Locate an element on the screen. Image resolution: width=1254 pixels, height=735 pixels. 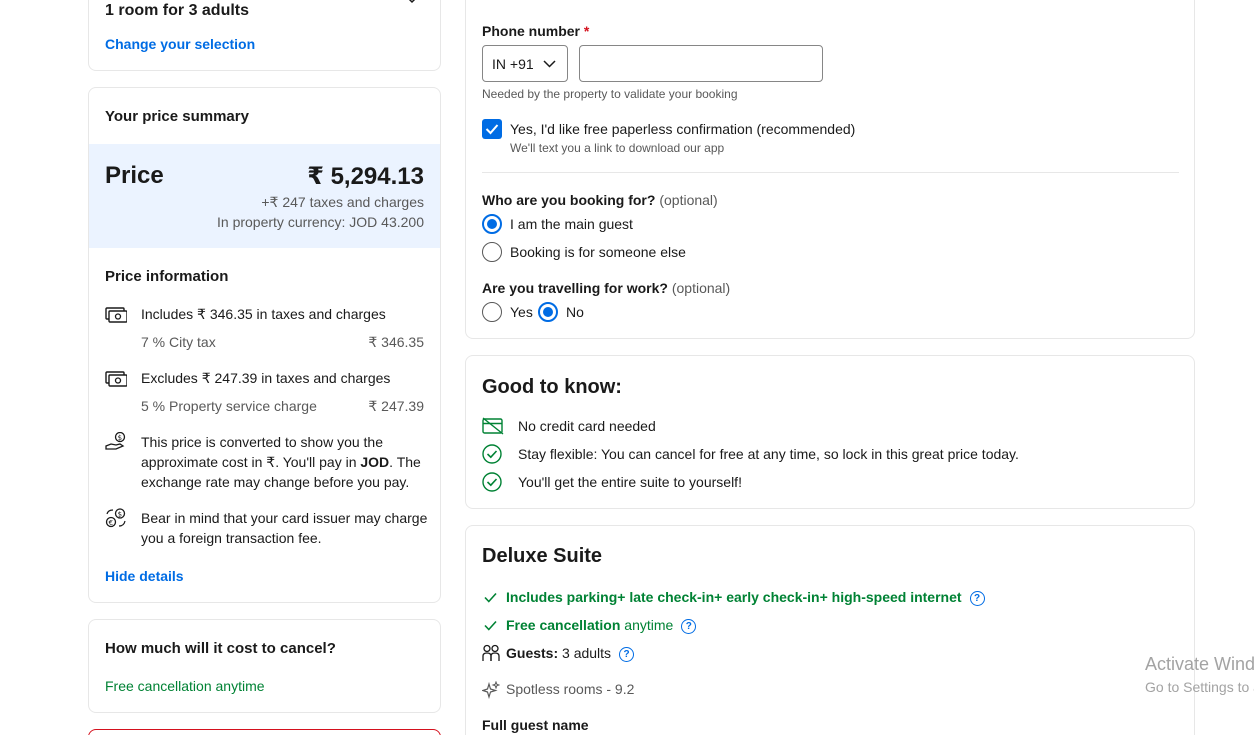
radio-work-yes is located at coordinates (492, 312).